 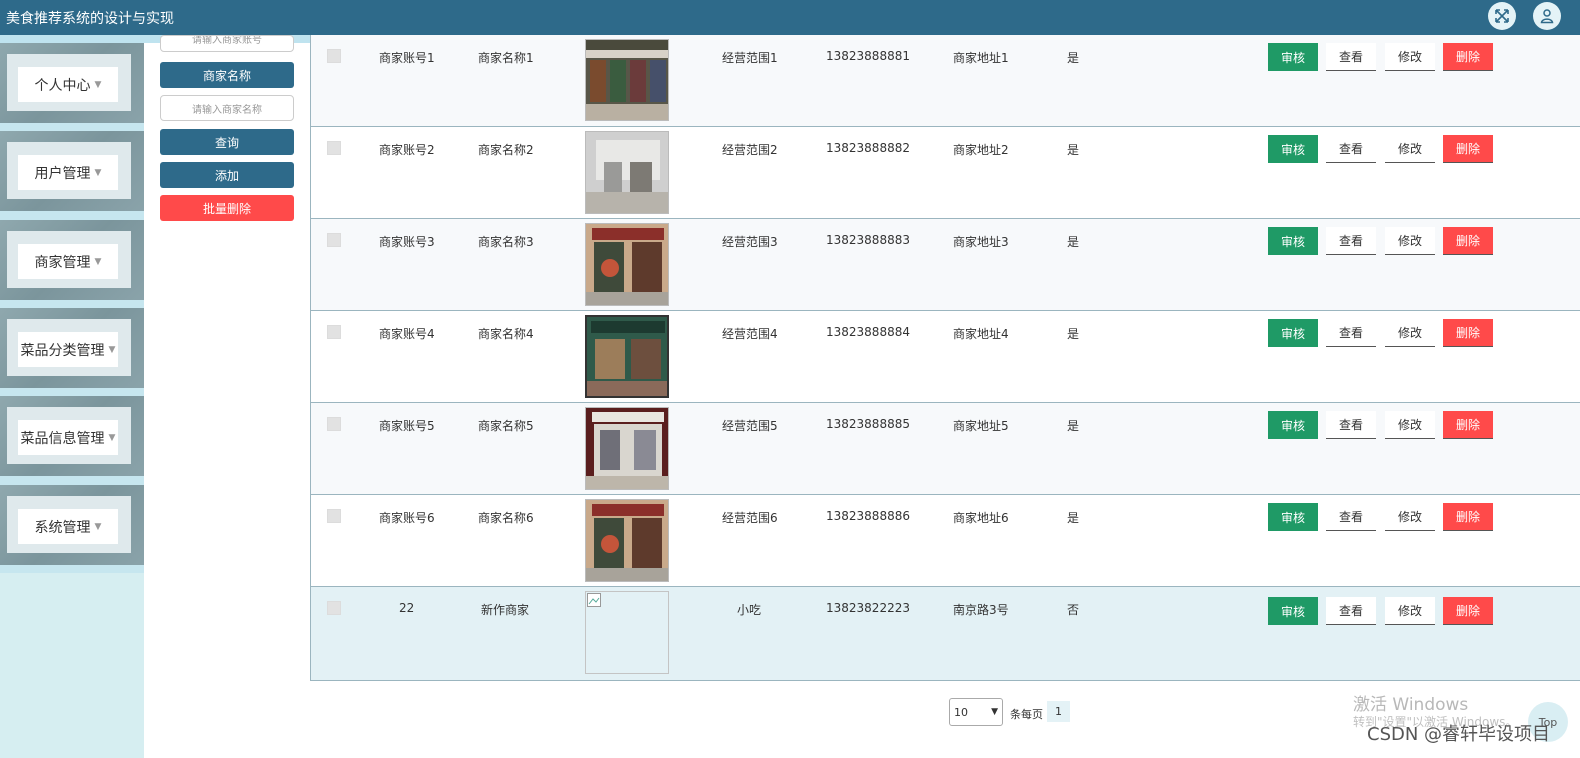 I want to click on top-bar: 美食推荐系统的设计与实现, so click(x=790, y=21).